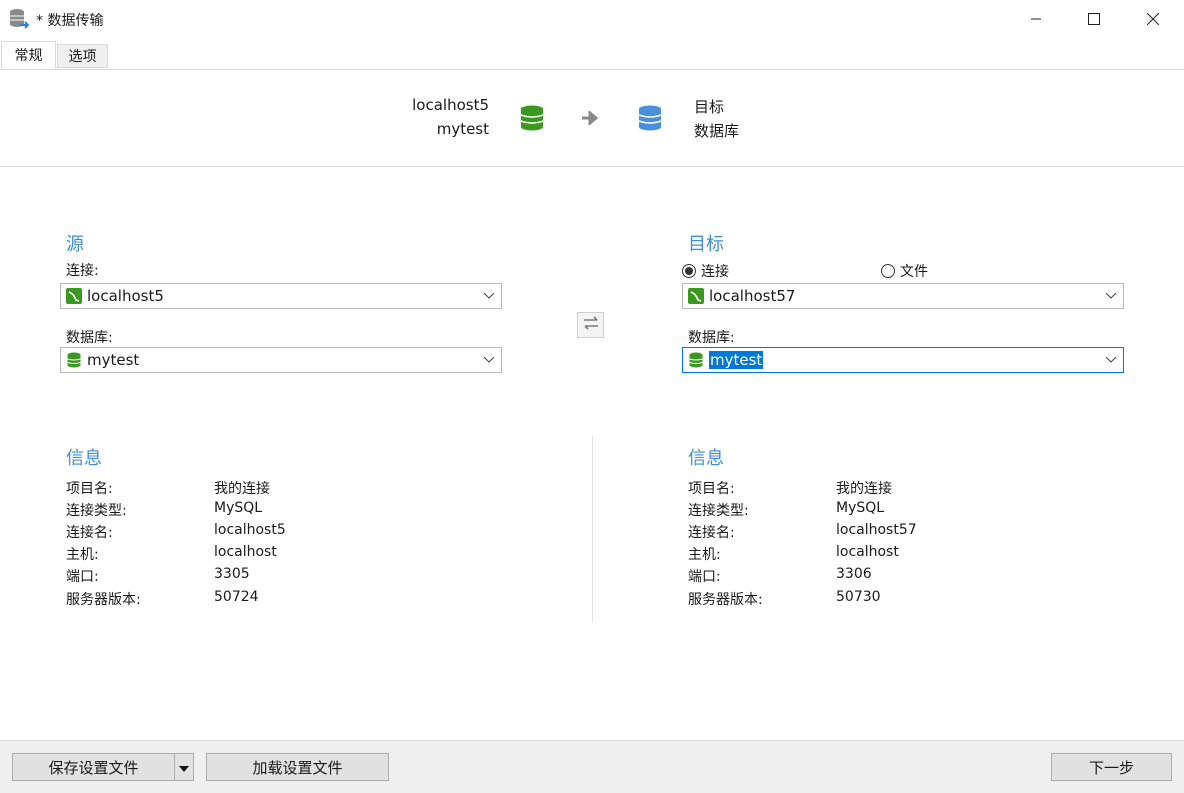 The image size is (1184, 793). I want to click on data-transfer-app-icon, so click(19, 19).